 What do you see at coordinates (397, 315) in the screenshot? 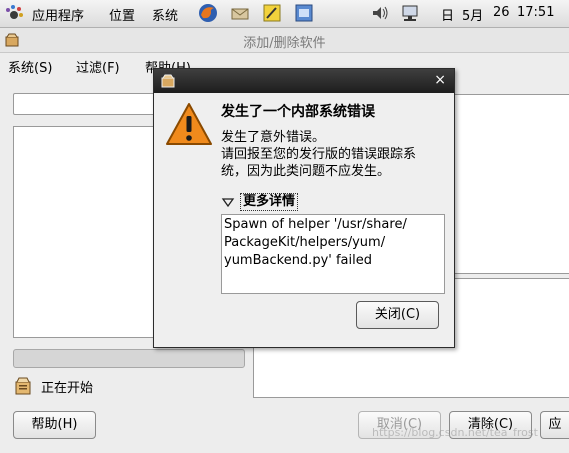
I see `dialog-close-button: 关闭(C)` at bounding box center [397, 315].